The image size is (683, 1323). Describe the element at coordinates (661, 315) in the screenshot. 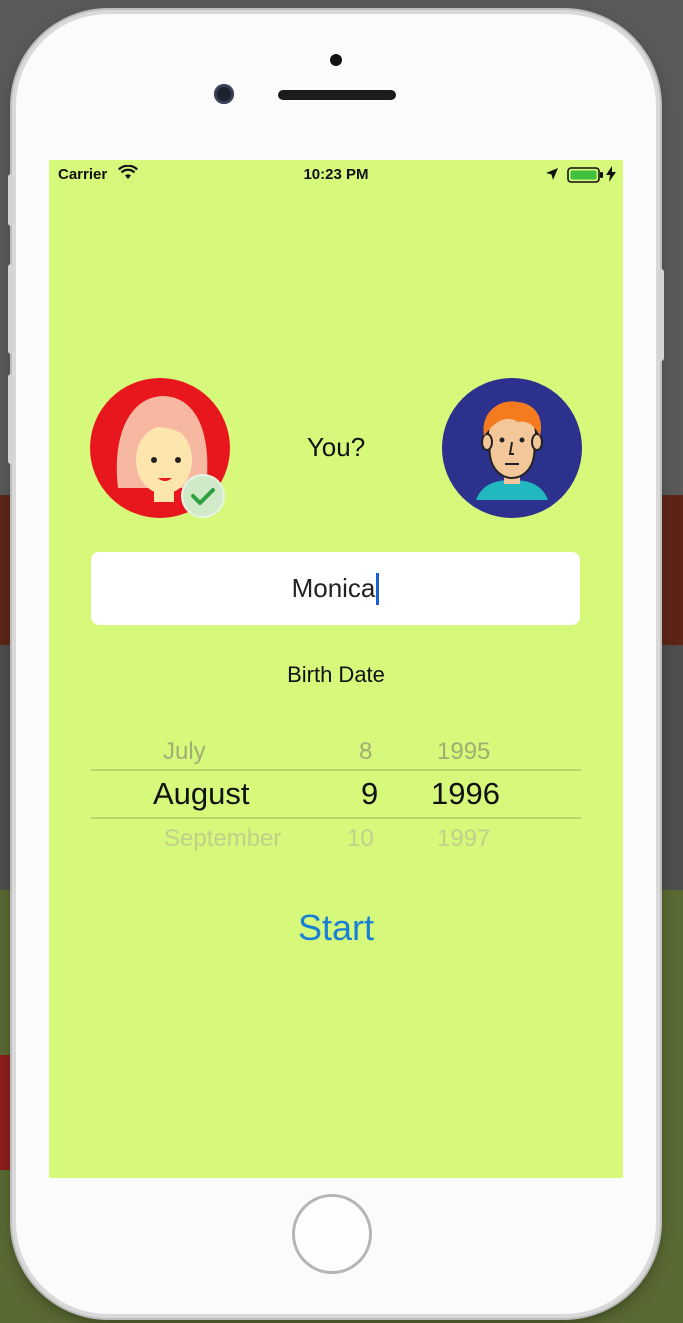

I see `power-button` at that location.